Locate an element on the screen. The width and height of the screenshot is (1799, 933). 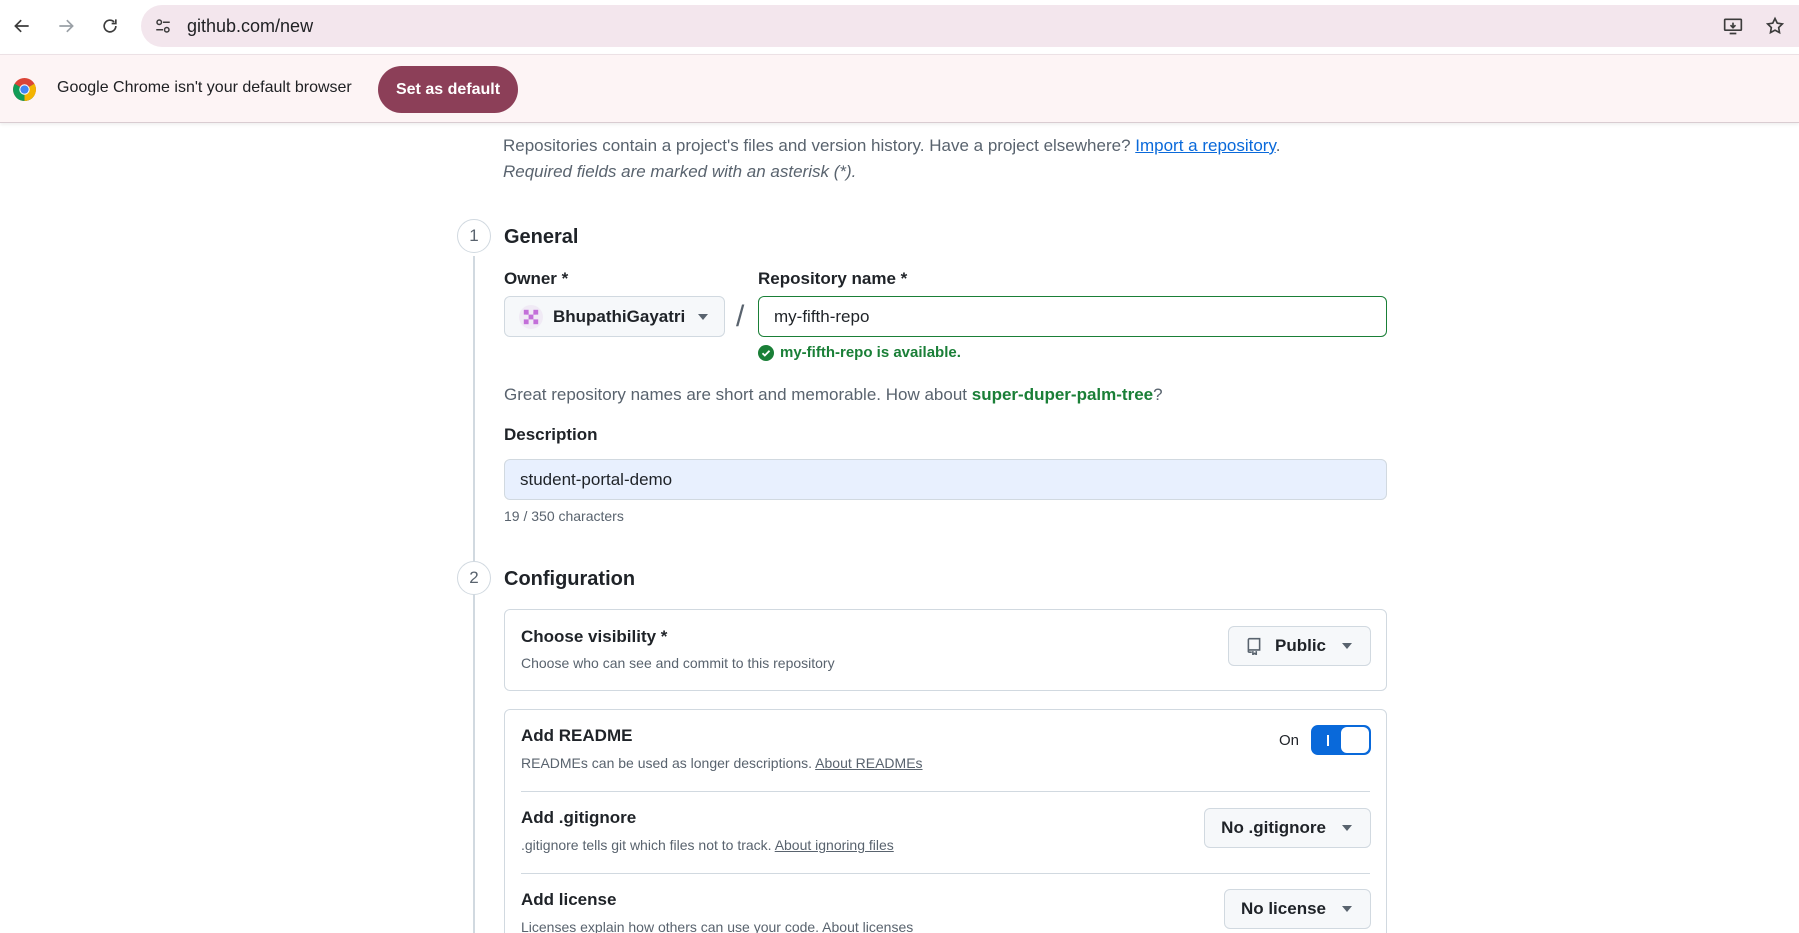
repository-name-input is located at coordinates (1072, 316).